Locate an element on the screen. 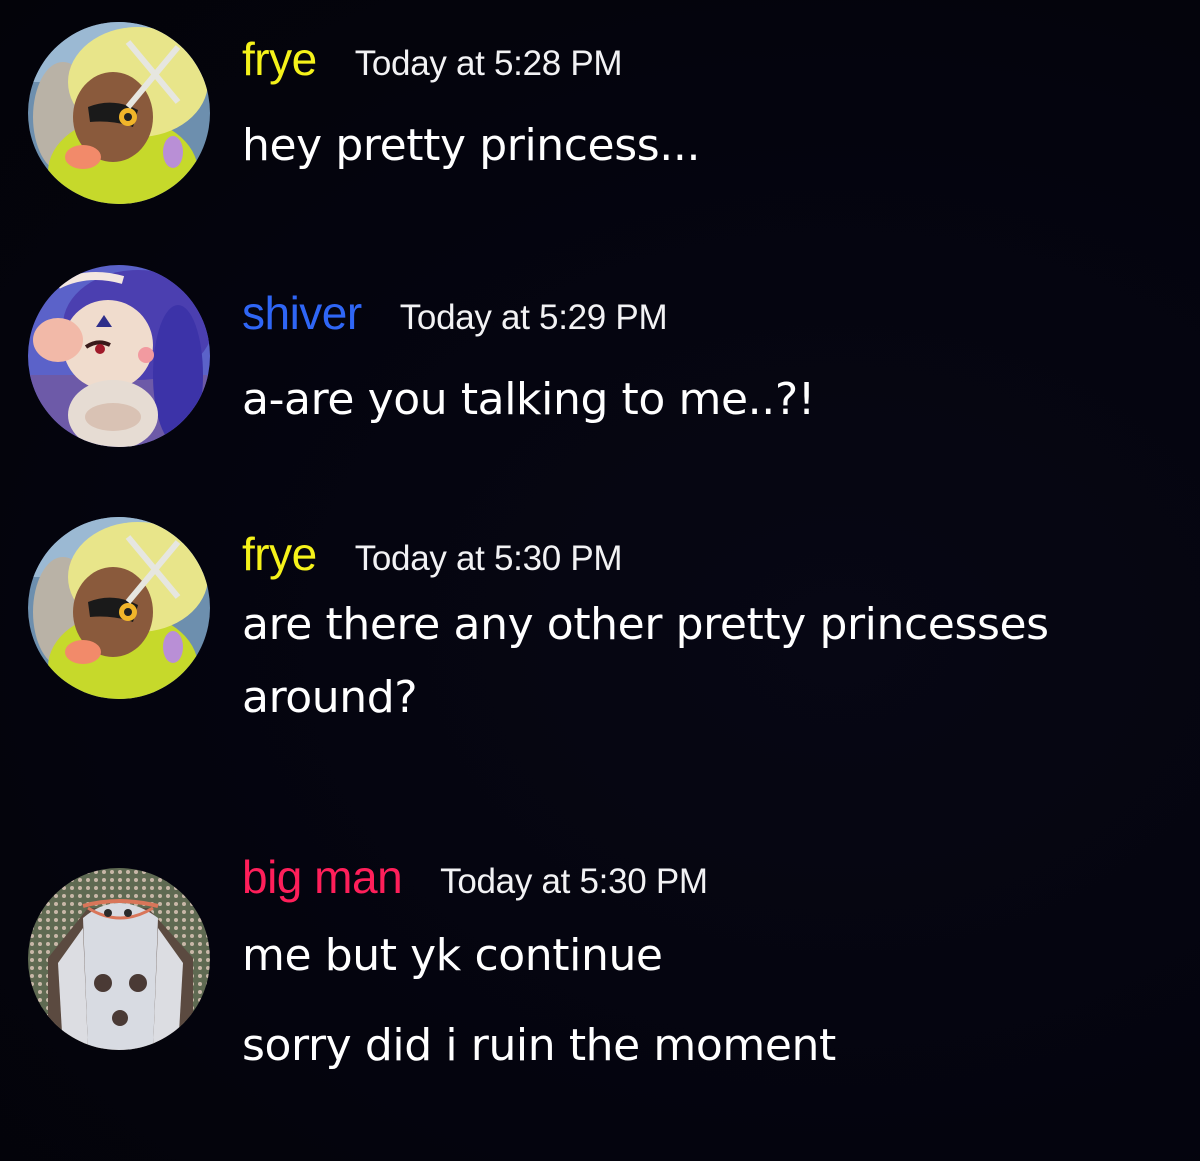 This screenshot has width=1200, height=1161. message-header: shiver Today at 5:29 PM is located at coordinates (455, 313).